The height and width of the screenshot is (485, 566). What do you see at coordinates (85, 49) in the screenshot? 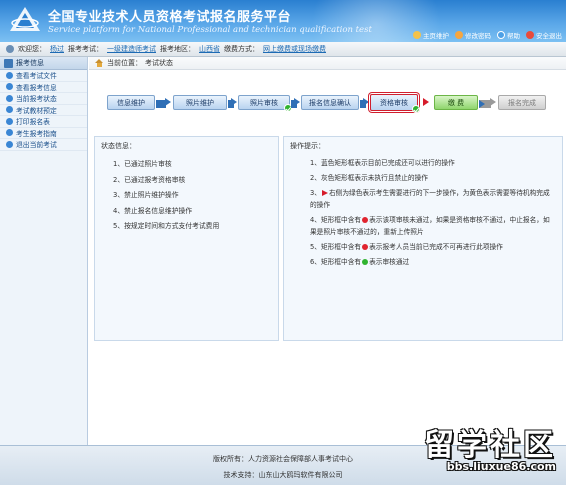
I see `exam-label: 报考考试：` at bounding box center [85, 49].